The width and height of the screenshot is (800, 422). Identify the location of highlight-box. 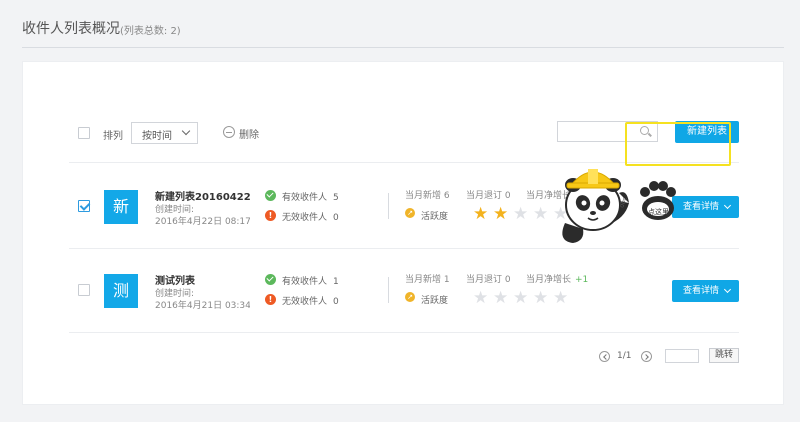
(678, 144).